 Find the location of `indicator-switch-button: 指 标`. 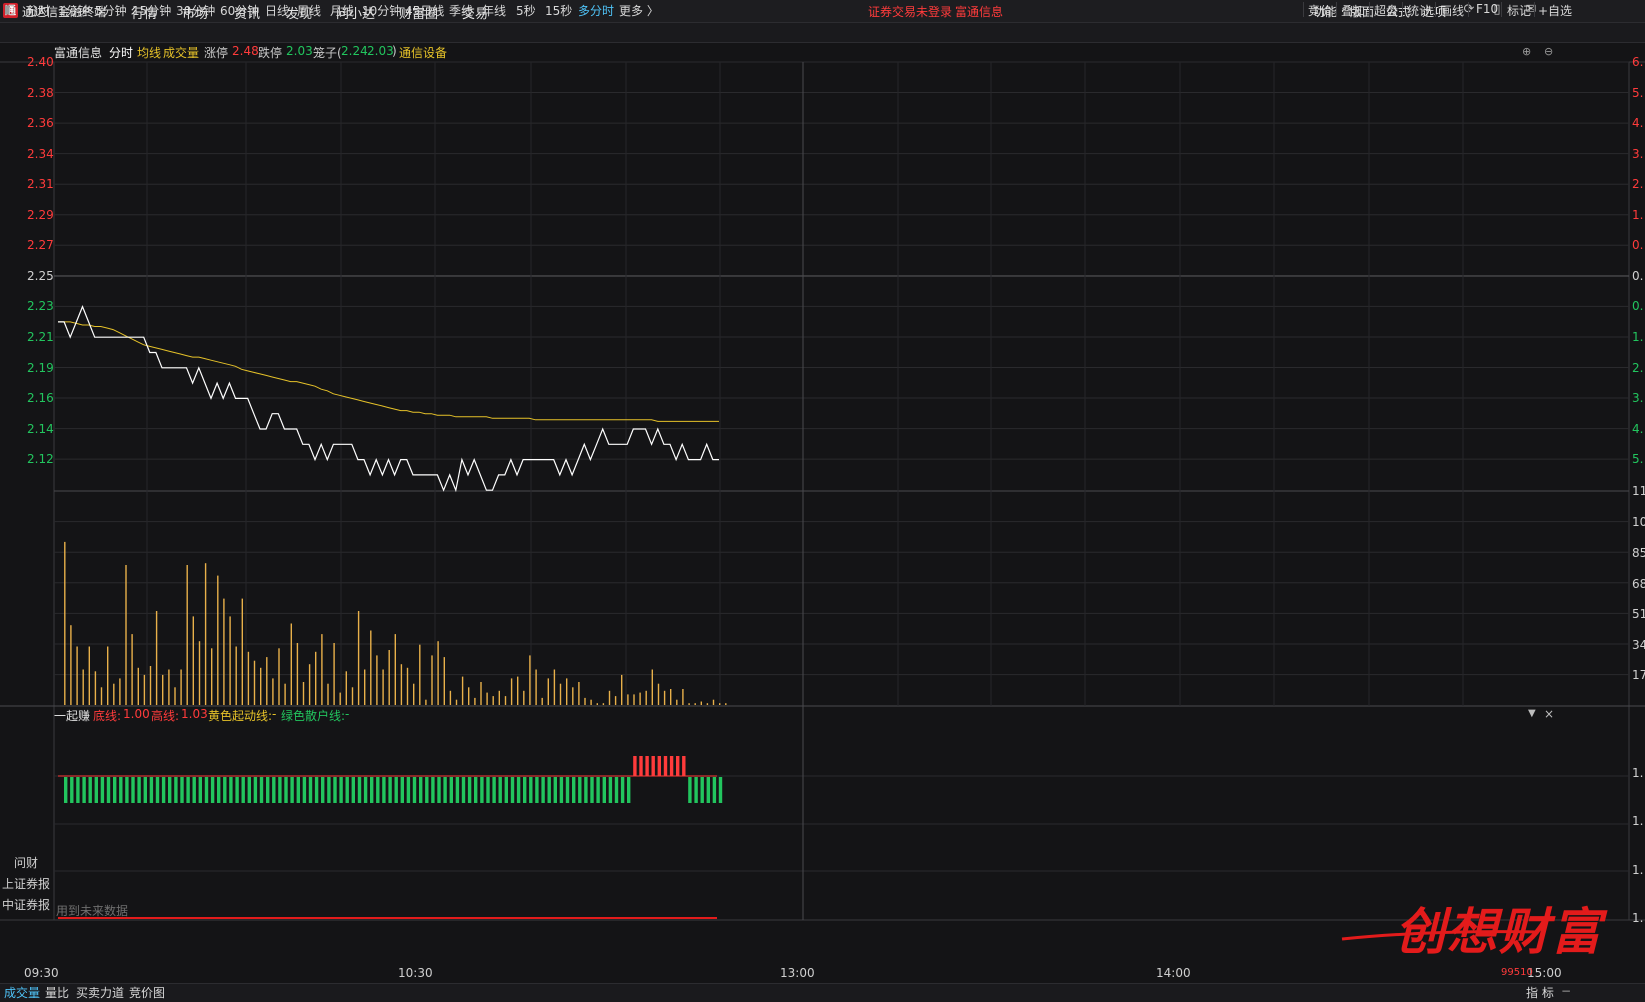

indicator-switch-button: 指 标 is located at coordinates (1540, 992).